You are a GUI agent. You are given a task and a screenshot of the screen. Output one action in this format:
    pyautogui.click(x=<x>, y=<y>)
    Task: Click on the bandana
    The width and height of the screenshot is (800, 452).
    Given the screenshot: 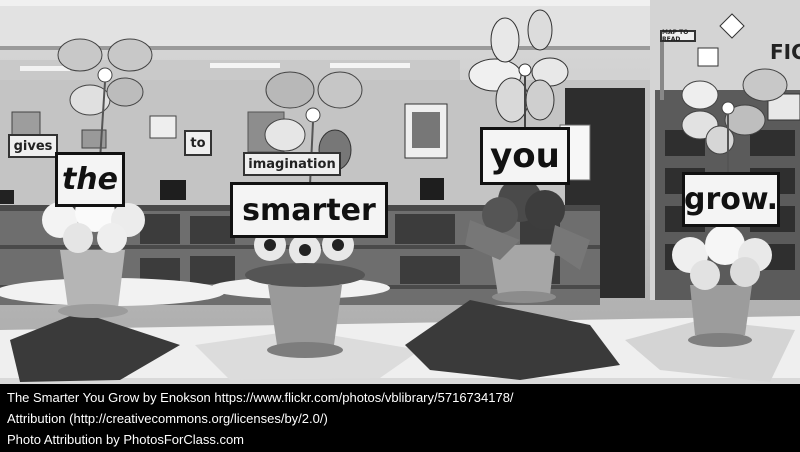 What is the action you would take?
    pyautogui.click(x=512, y=340)
    